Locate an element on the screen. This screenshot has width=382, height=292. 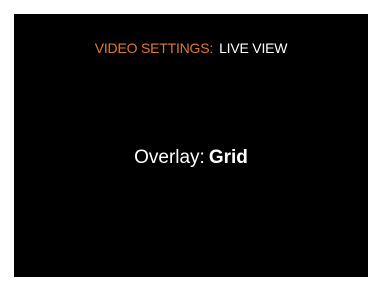
overlay-setting: Overlay: Grid is located at coordinates (191, 158).